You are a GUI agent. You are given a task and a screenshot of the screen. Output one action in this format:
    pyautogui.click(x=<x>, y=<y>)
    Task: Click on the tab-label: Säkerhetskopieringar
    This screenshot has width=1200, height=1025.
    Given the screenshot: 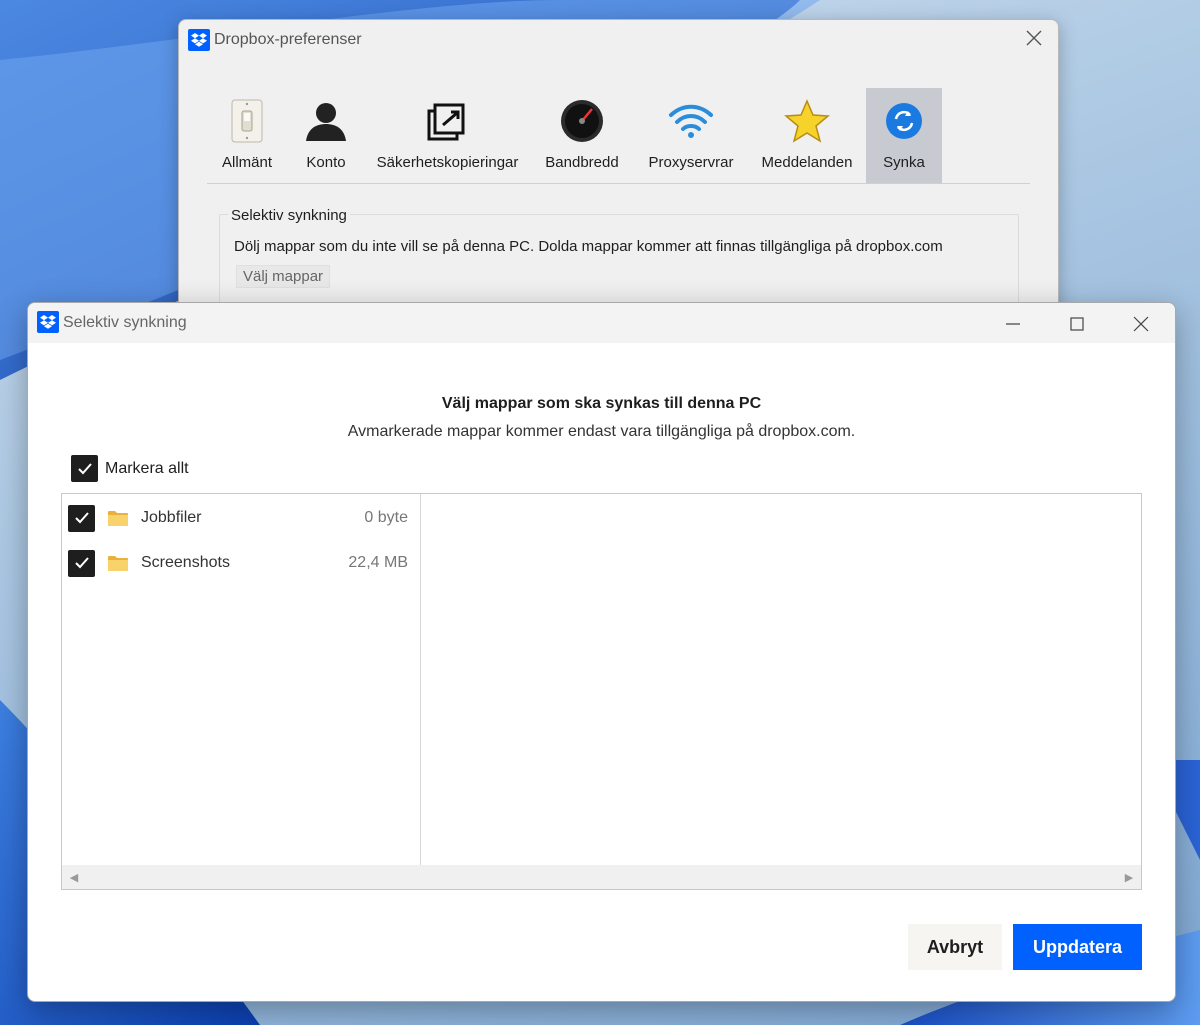 What is the action you would take?
    pyautogui.click(x=447, y=162)
    